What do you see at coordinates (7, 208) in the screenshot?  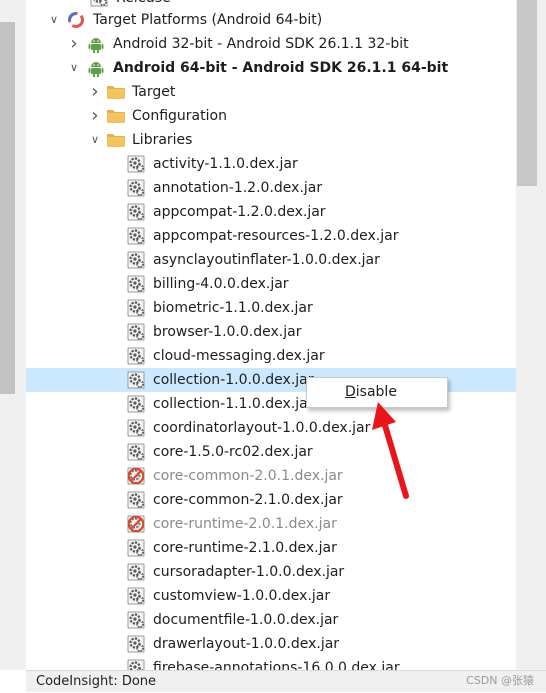 I see `left-scrollbar-thumb` at bounding box center [7, 208].